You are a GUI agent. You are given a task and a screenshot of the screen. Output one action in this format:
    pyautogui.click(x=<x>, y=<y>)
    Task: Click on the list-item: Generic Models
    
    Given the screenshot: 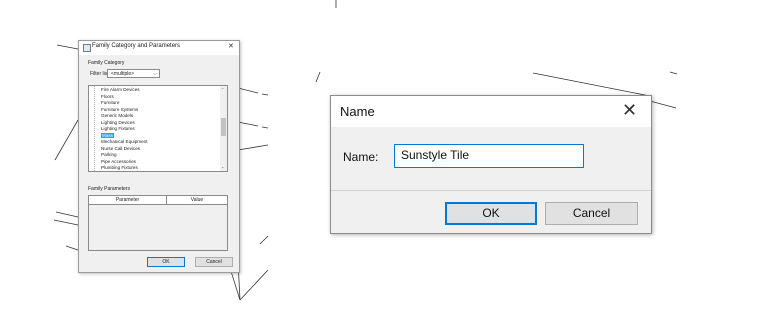 What is the action you would take?
    pyautogui.click(x=117, y=115)
    